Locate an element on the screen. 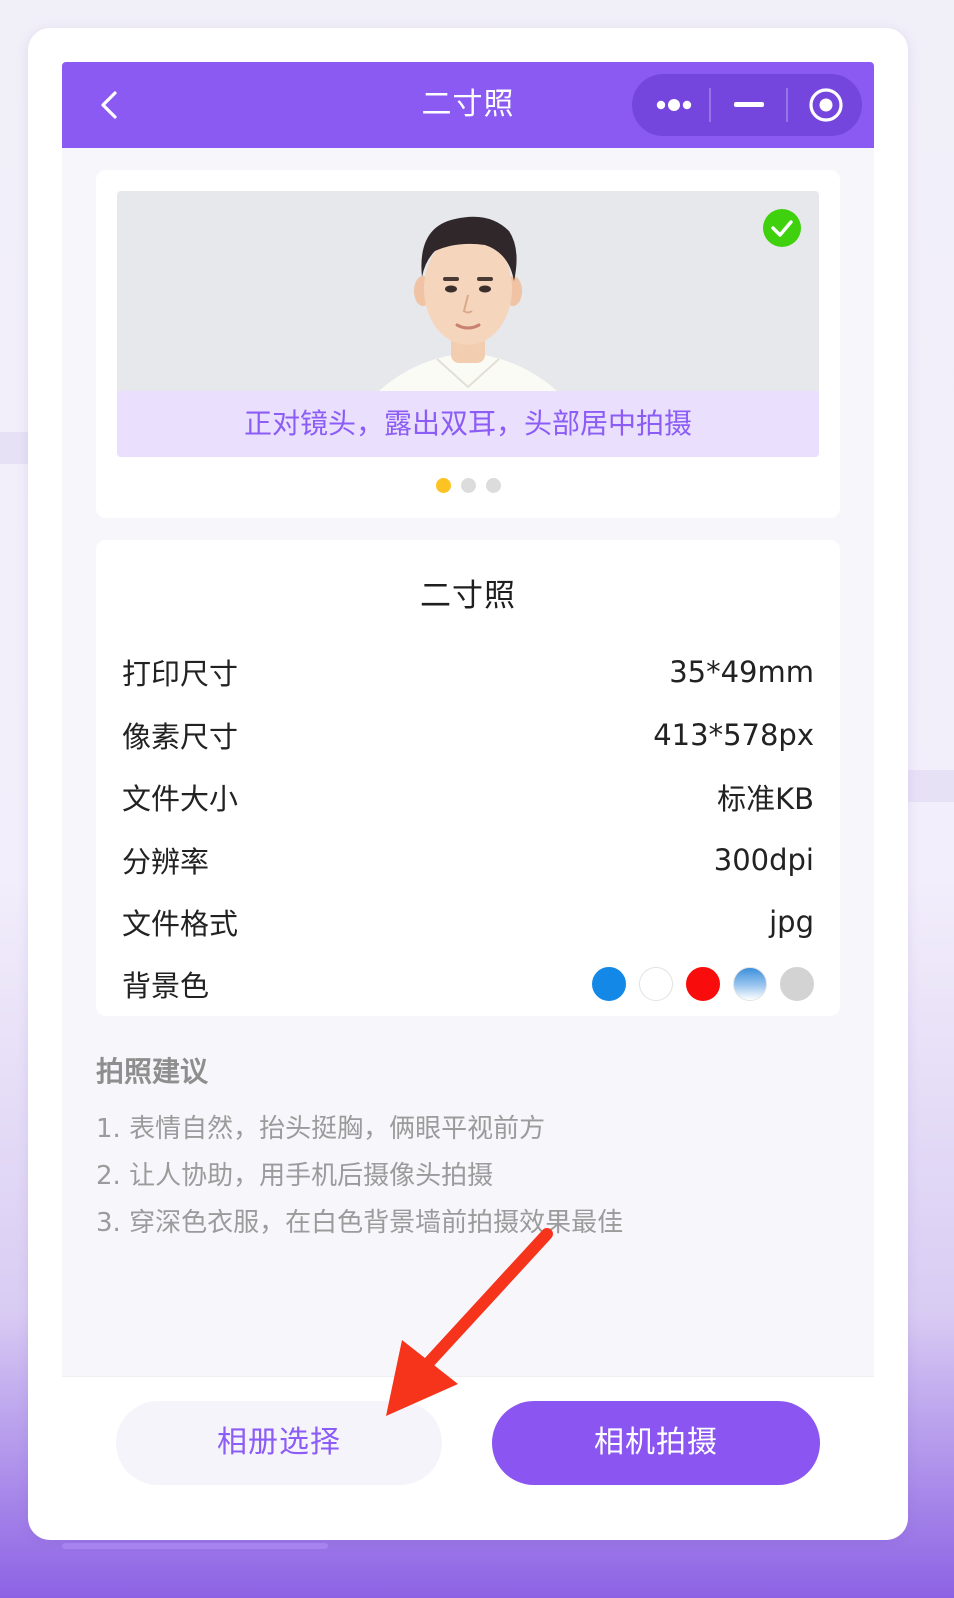  more-options-button is located at coordinates (674, 105).